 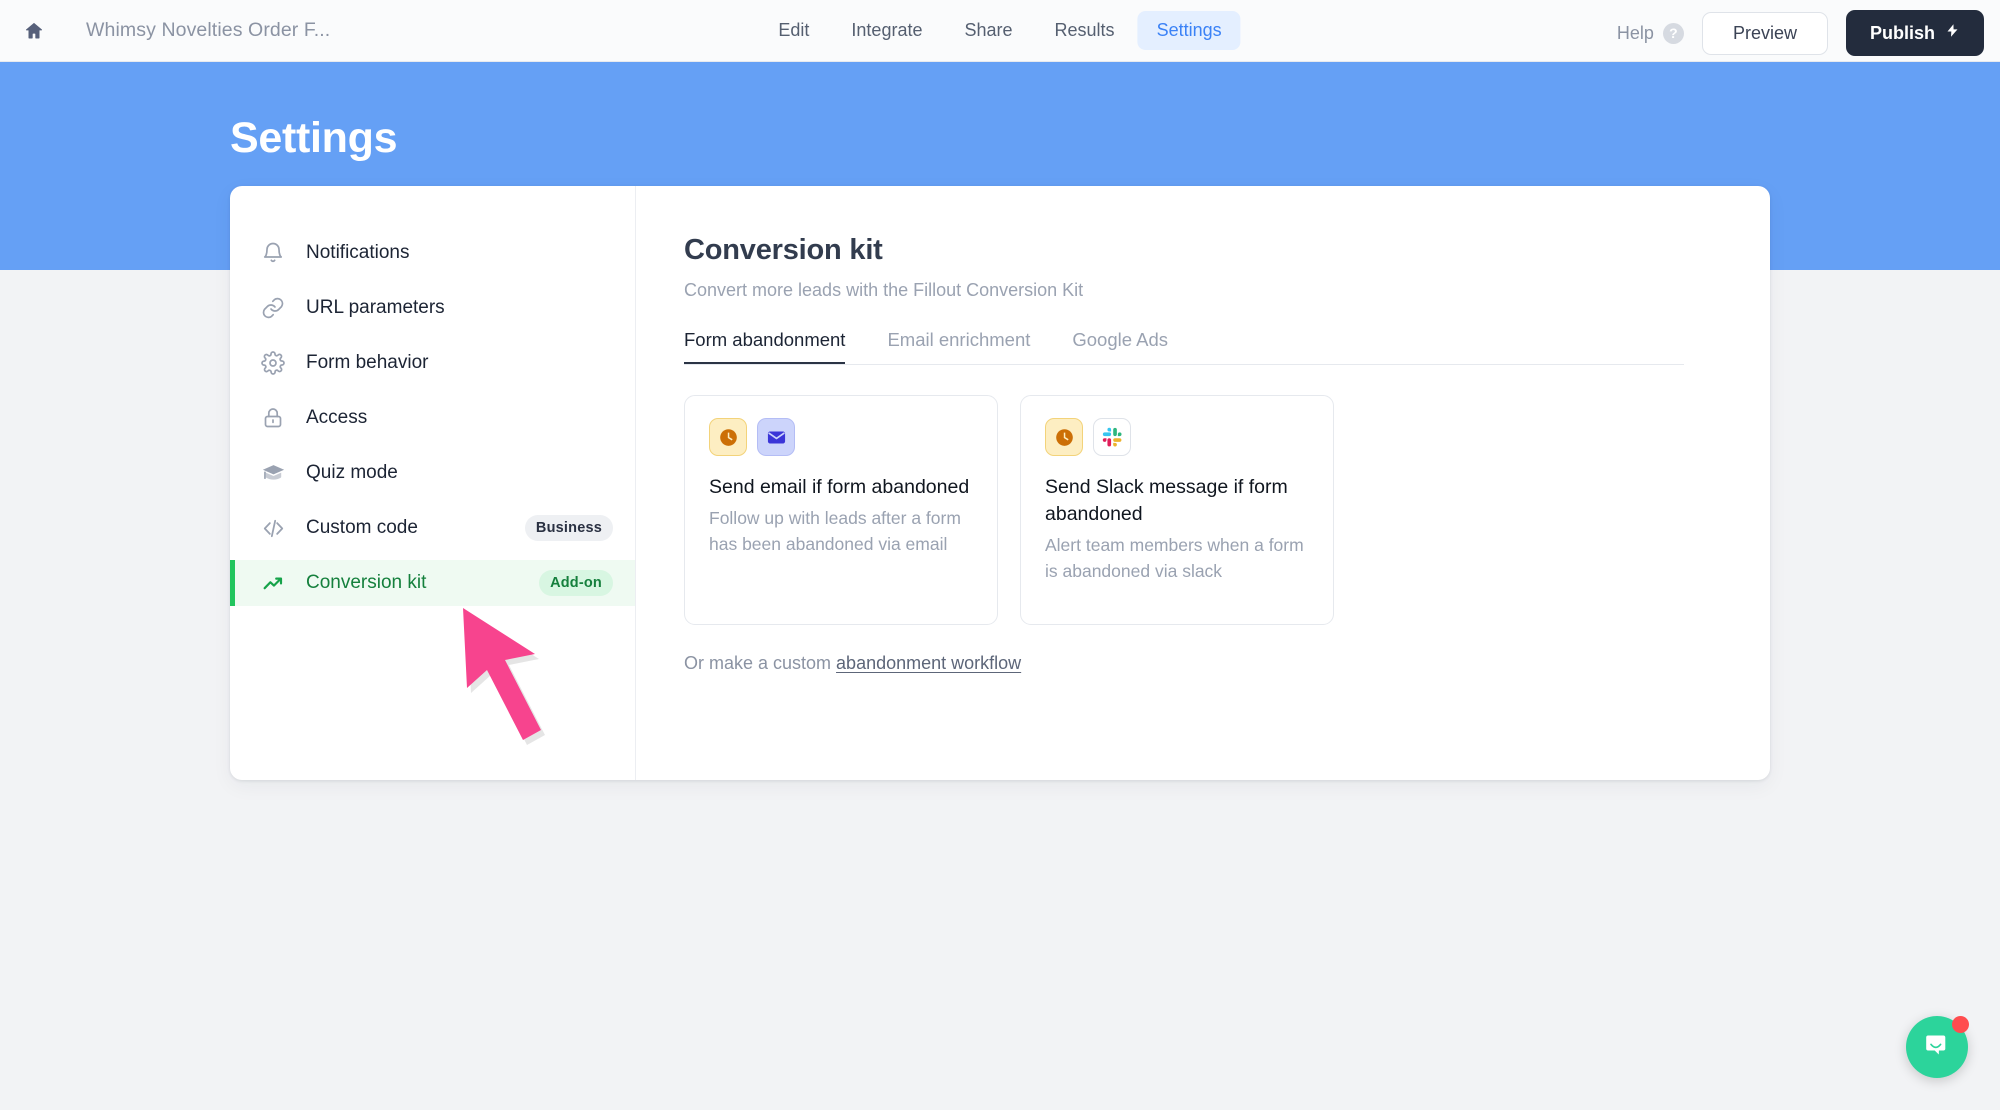 I want to click on sidebar-item-form-behavior: Form behavior, so click(x=432, y=363).